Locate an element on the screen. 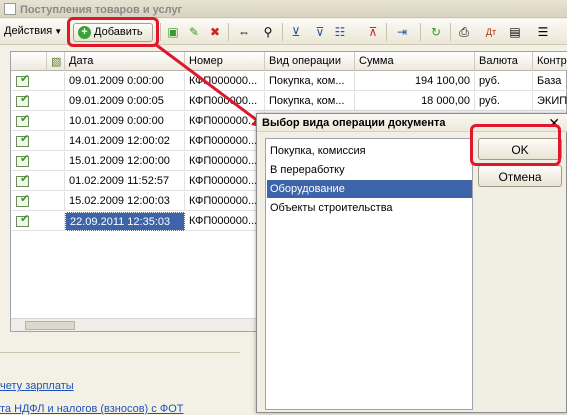 The width and height of the screenshot is (567, 415). ok-button-highlight is located at coordinates (515, 145).